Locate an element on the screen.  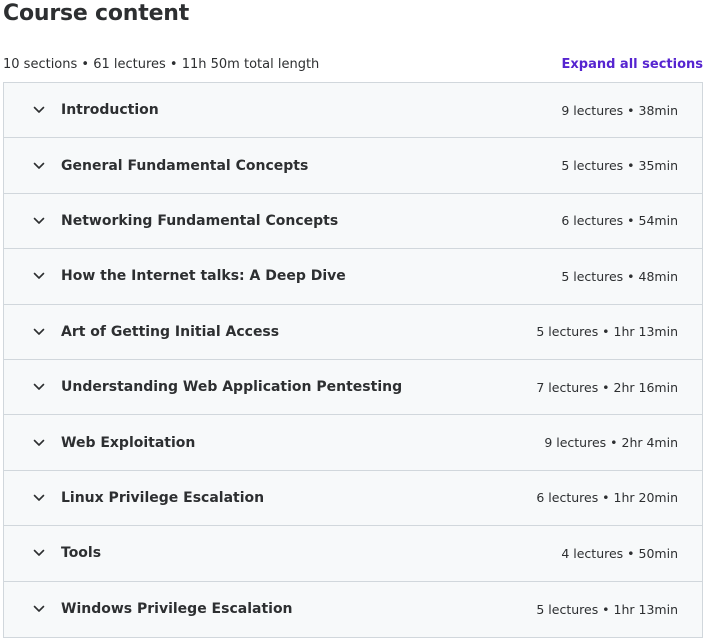
section-title: Linux Privilege Escalation is located at coordinates (163, 497).